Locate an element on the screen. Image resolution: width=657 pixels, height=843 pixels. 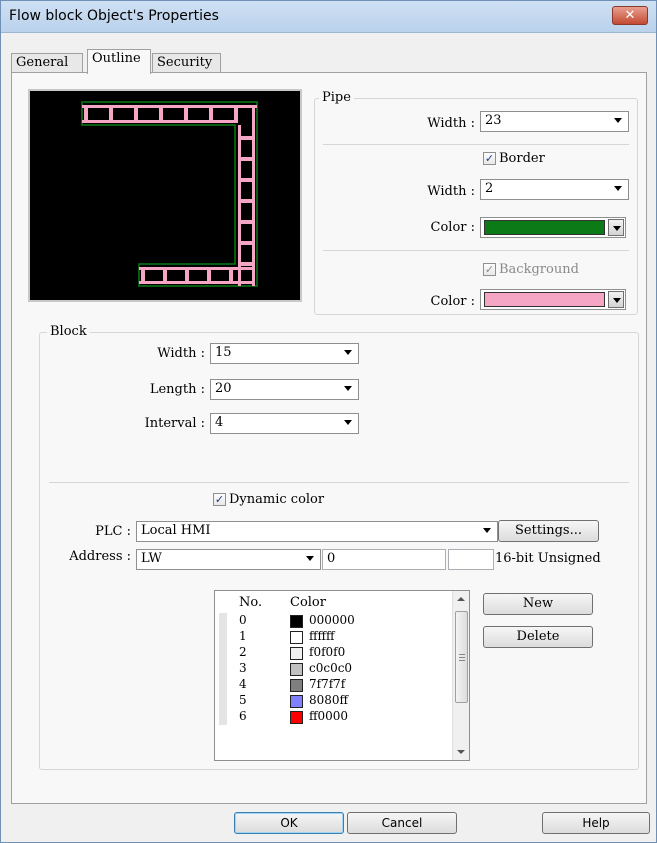
address-device-value: LW is located at coordinates (151, 558).